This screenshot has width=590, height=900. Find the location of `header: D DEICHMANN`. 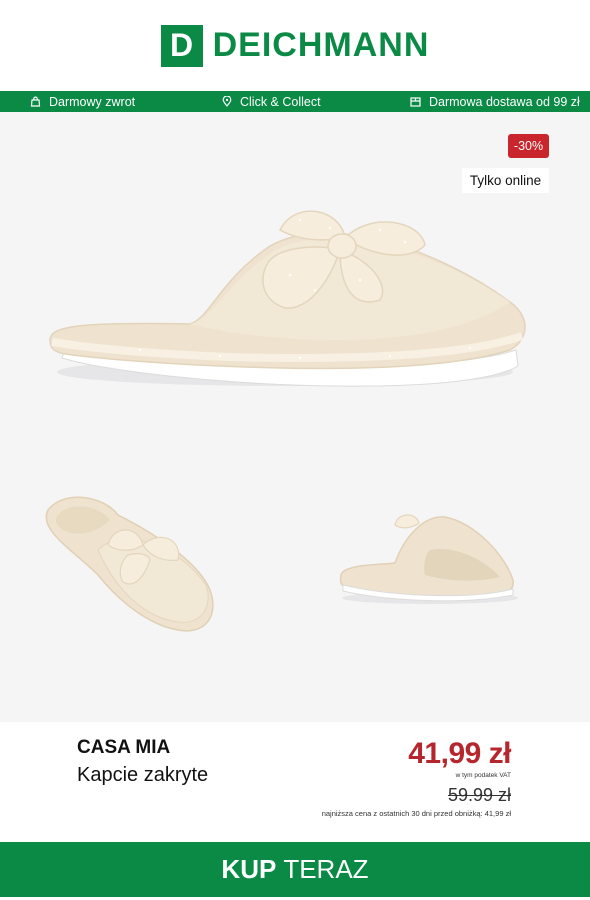

header: D DEICHMANN is located at coordinates (295, 45).